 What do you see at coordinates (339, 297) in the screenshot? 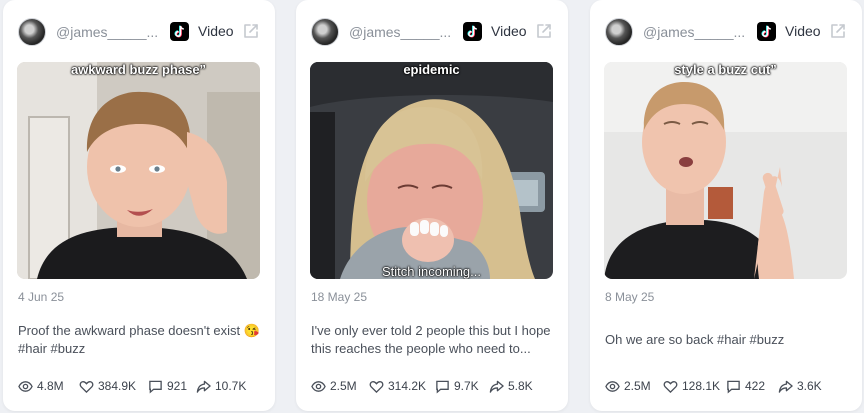
I see `post-date: 18 May 25` at bounding box center [339, 297].